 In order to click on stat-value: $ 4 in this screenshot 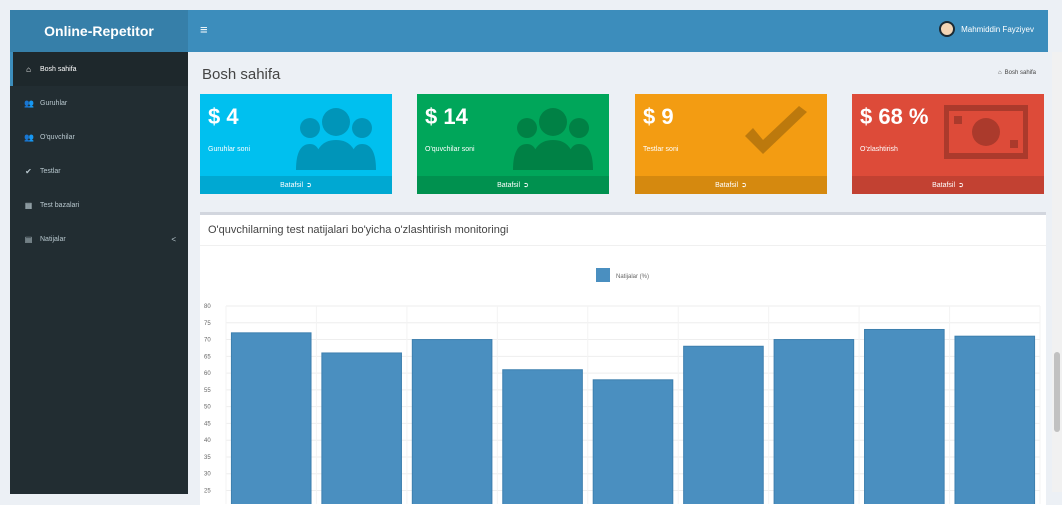, I will do `click(223, 116)`.